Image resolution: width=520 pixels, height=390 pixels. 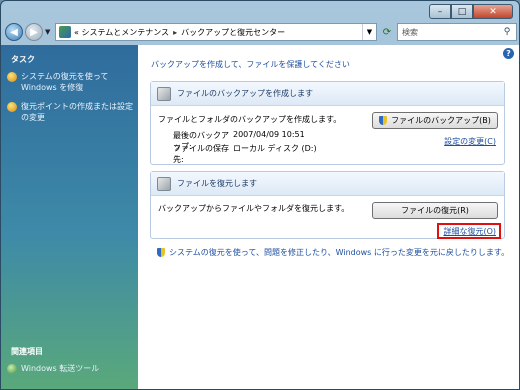 I want to click on change-settings-link: 設定の変更(C), so click(x=470, y=141).